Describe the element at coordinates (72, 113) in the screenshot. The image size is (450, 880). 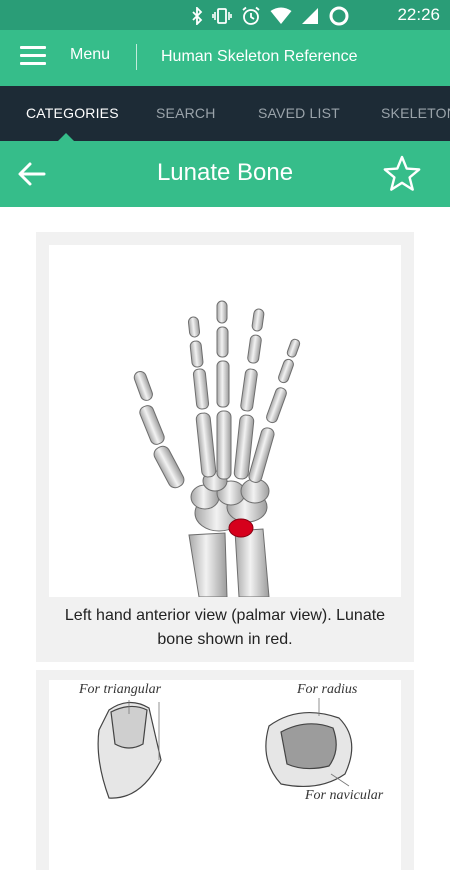
I see `tab-categories: CATEGORIES` at that location.